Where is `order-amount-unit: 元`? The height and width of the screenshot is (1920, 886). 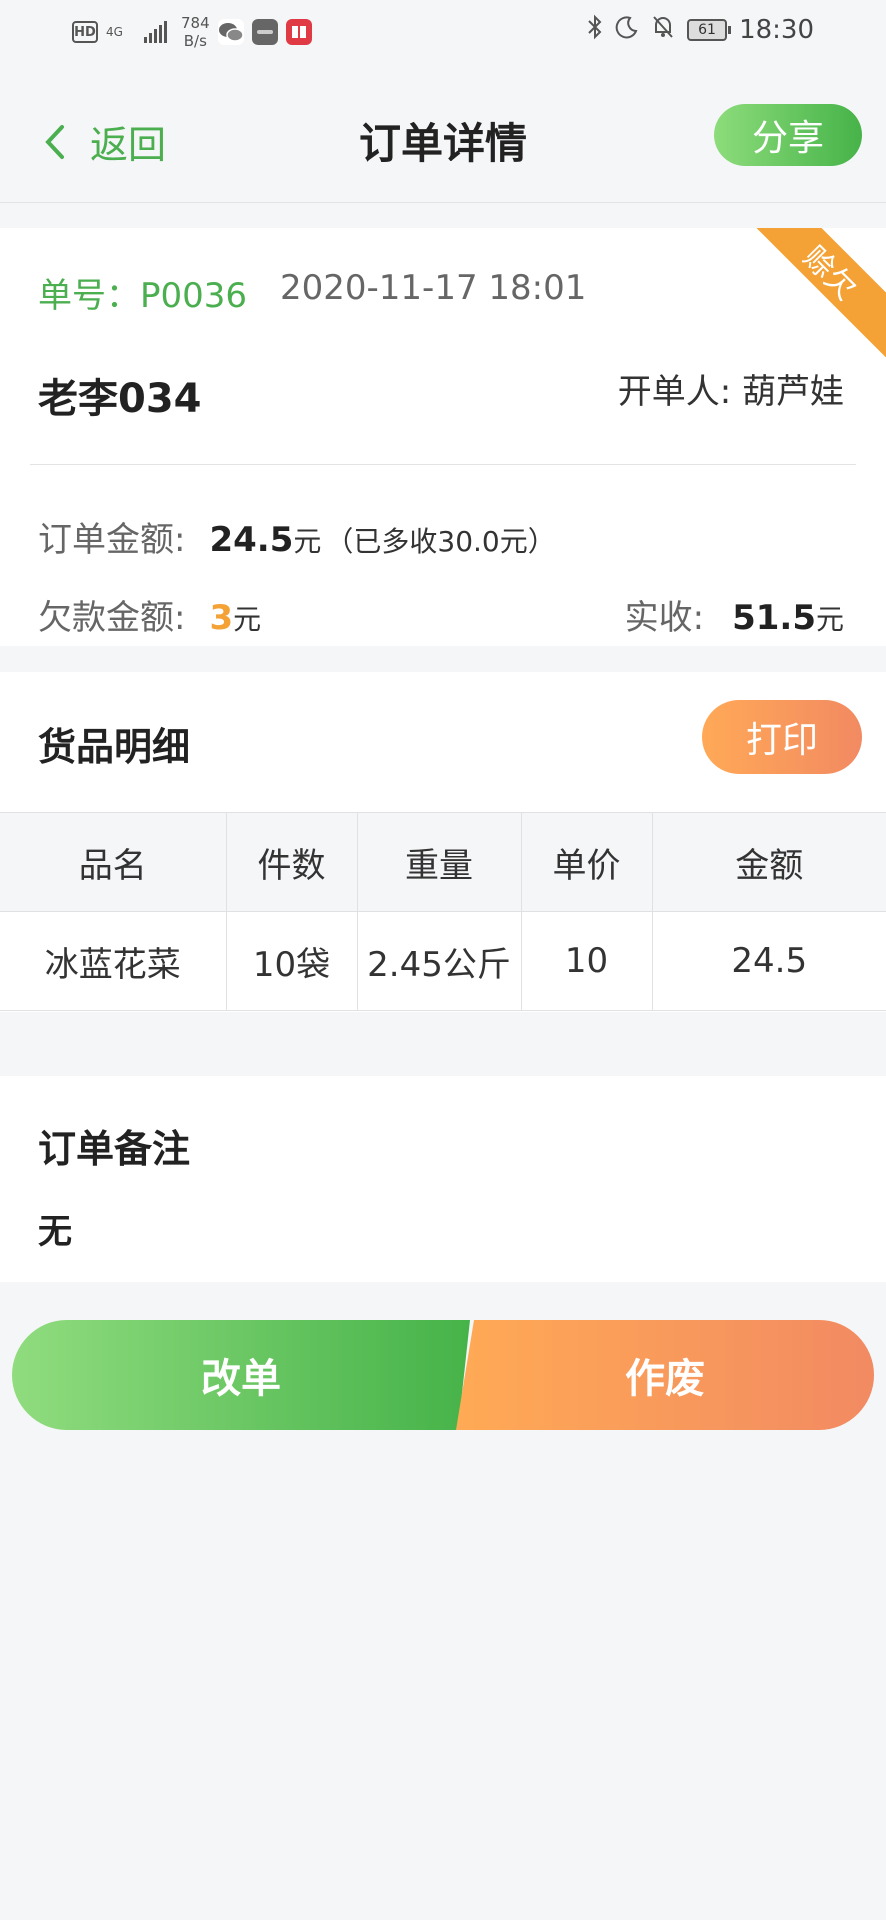
order-amount-unit: 元 is located at coordinates (307, 541).